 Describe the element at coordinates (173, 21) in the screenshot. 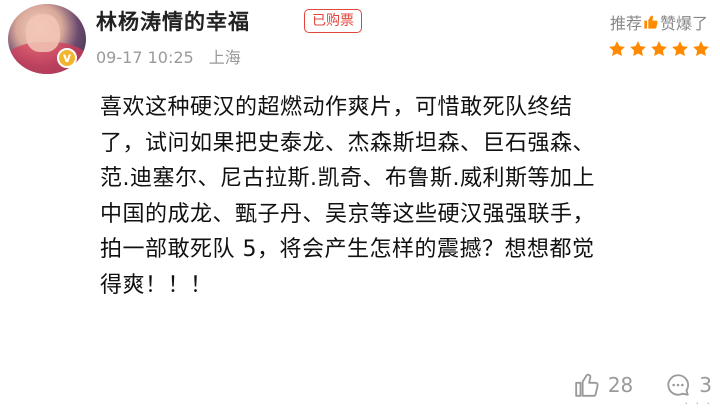

I see `username: 林杨涛情的幸福` at that location.